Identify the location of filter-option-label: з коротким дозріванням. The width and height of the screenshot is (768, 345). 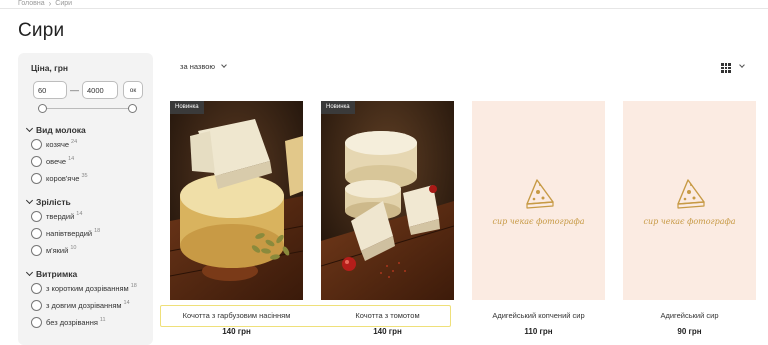
(87, 288).